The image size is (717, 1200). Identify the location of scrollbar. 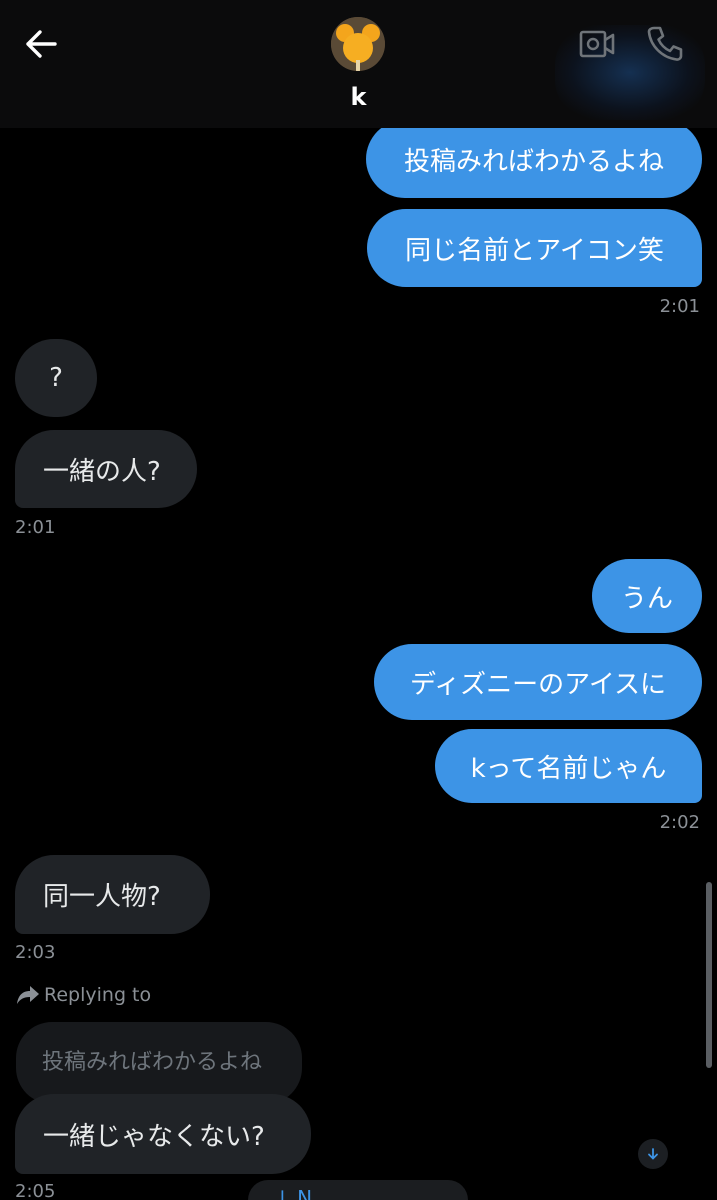
(709, 975).